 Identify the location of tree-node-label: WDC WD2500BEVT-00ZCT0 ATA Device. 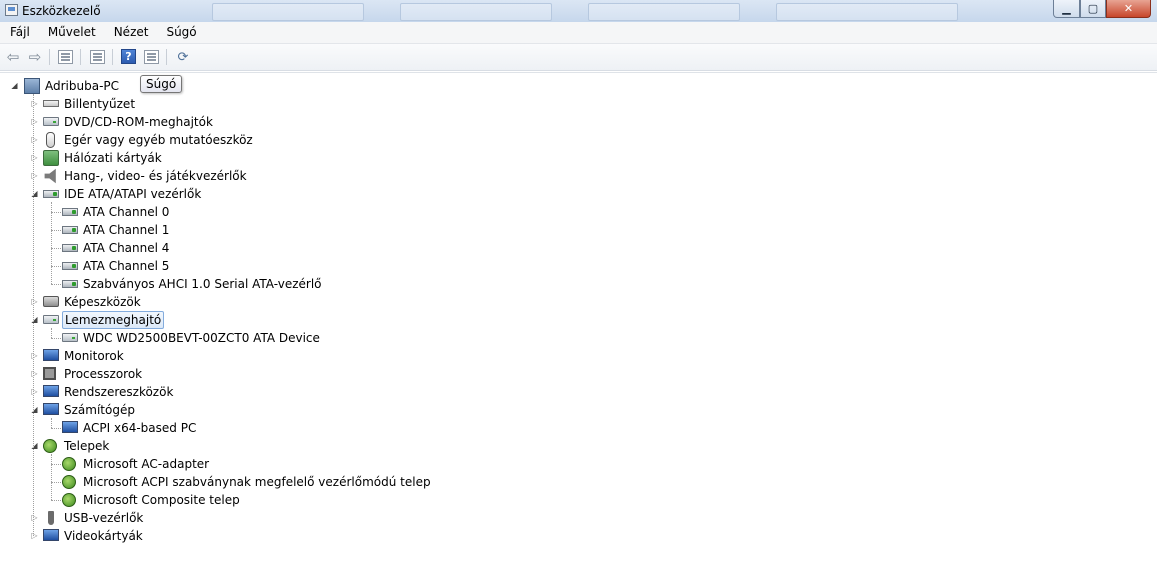
(201, 338).